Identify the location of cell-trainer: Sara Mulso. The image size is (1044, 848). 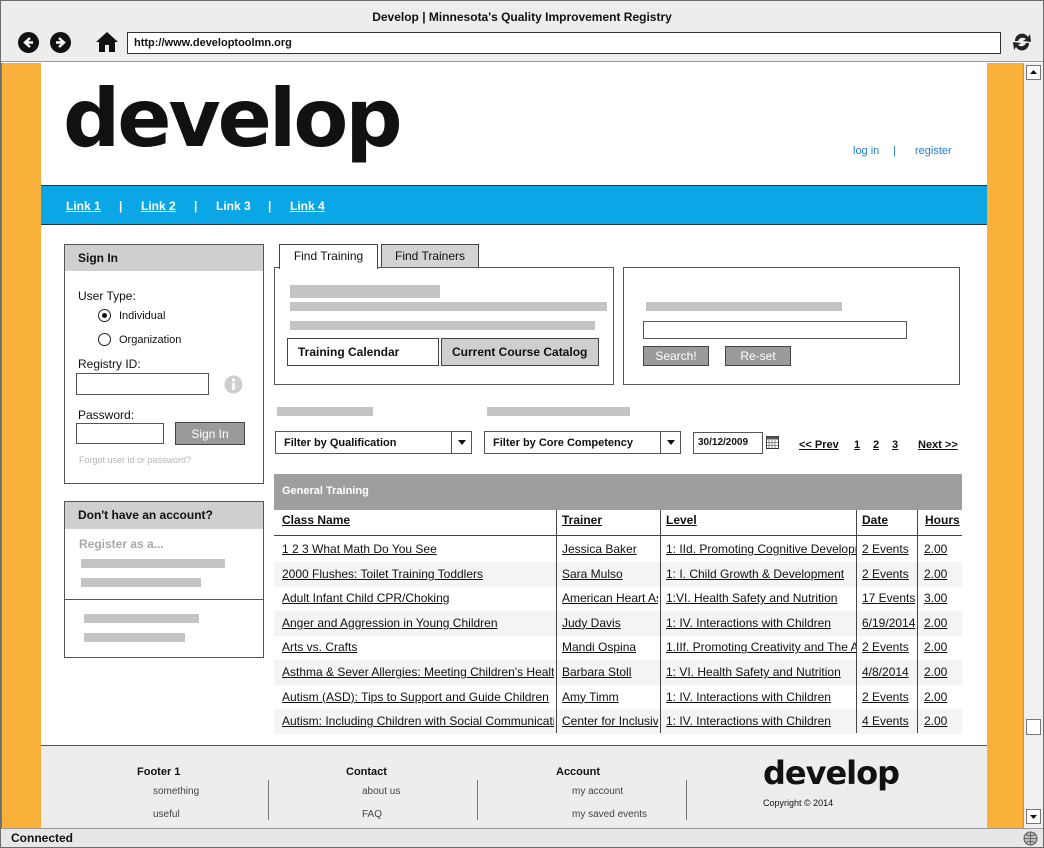
(610, 574).